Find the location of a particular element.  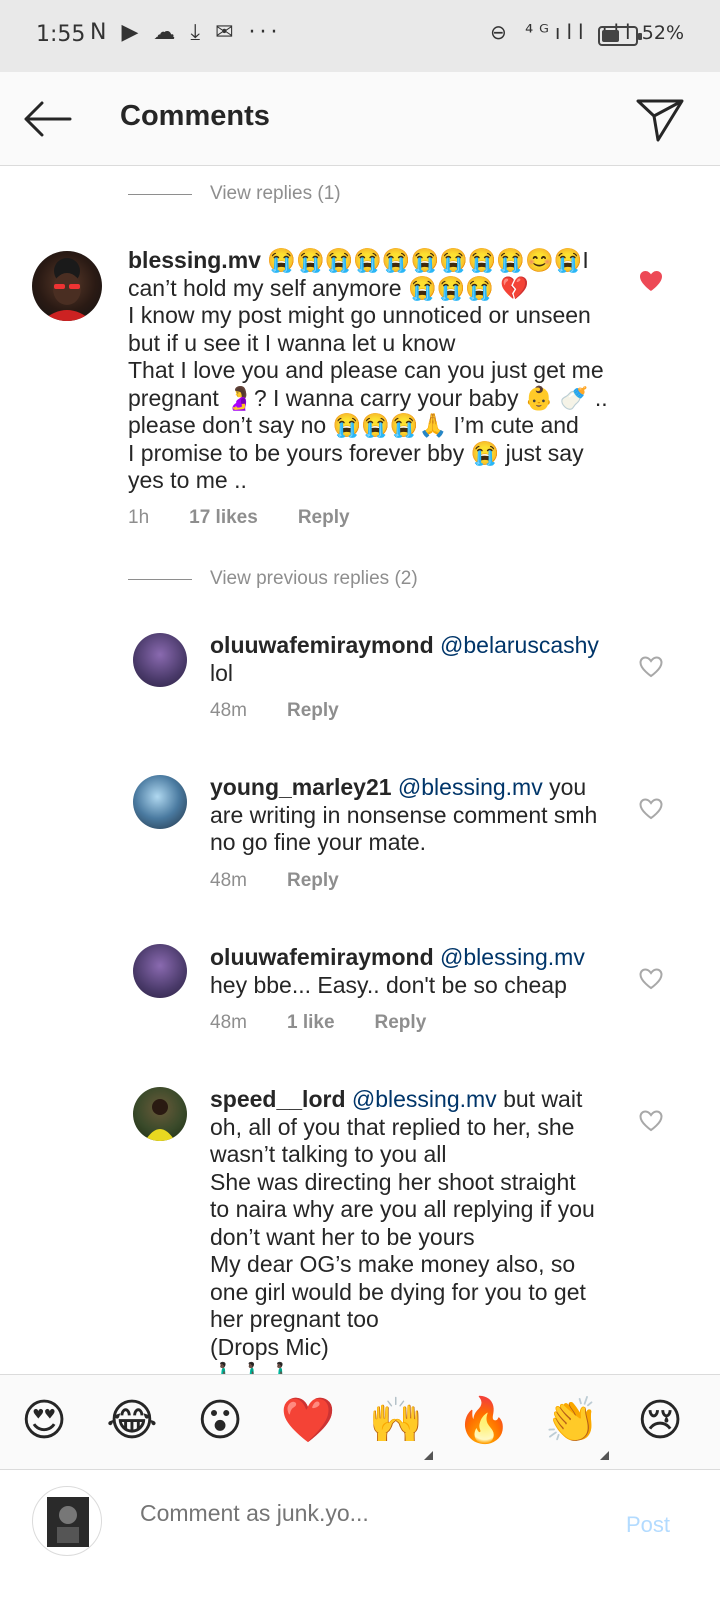

page-title: Comments is located at coordinates (195, 116).